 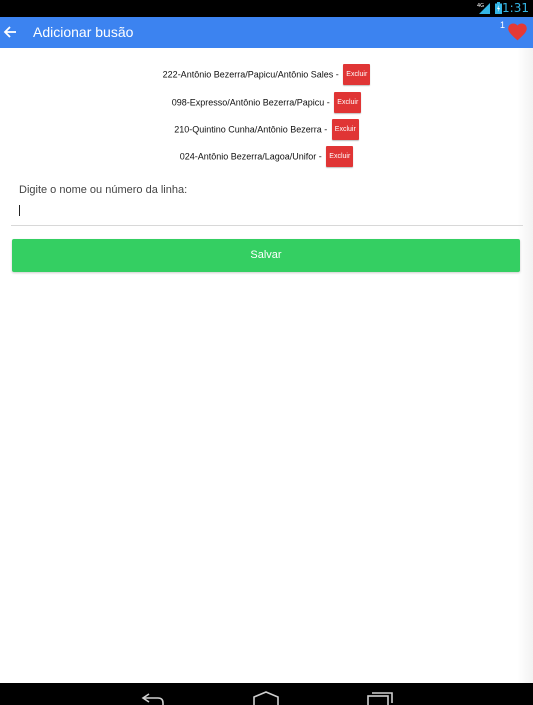 What do you see at coordinates (103, 190) in the screenshot?
I see `line-input-label: Digite o nome ou número da linha:` at bounding box center [103, 190].